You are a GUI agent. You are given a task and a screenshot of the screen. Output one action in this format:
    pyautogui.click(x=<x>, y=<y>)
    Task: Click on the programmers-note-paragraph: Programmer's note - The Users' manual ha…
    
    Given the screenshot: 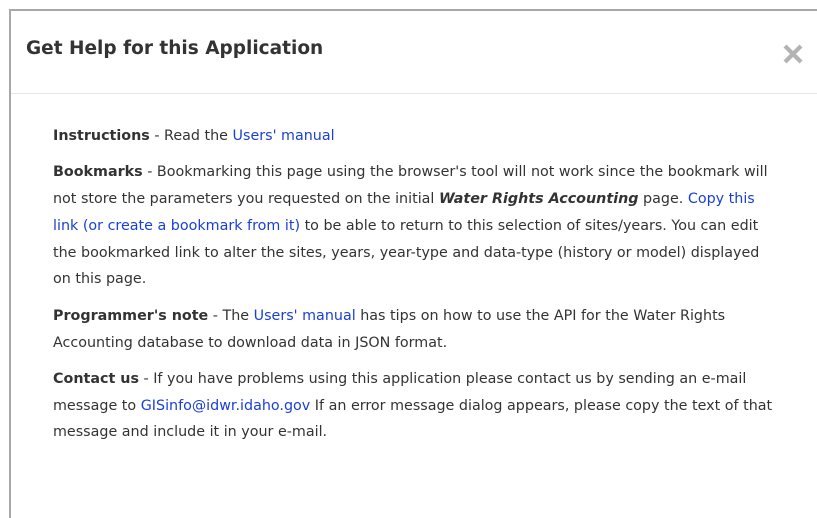 What is the action you would take?
    pyautogui.click(x=413, y=330)
    